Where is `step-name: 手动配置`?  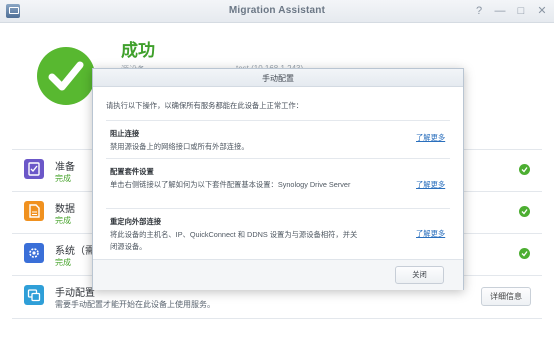
step-name: 手动配置 is located at coordinates (75, 293).